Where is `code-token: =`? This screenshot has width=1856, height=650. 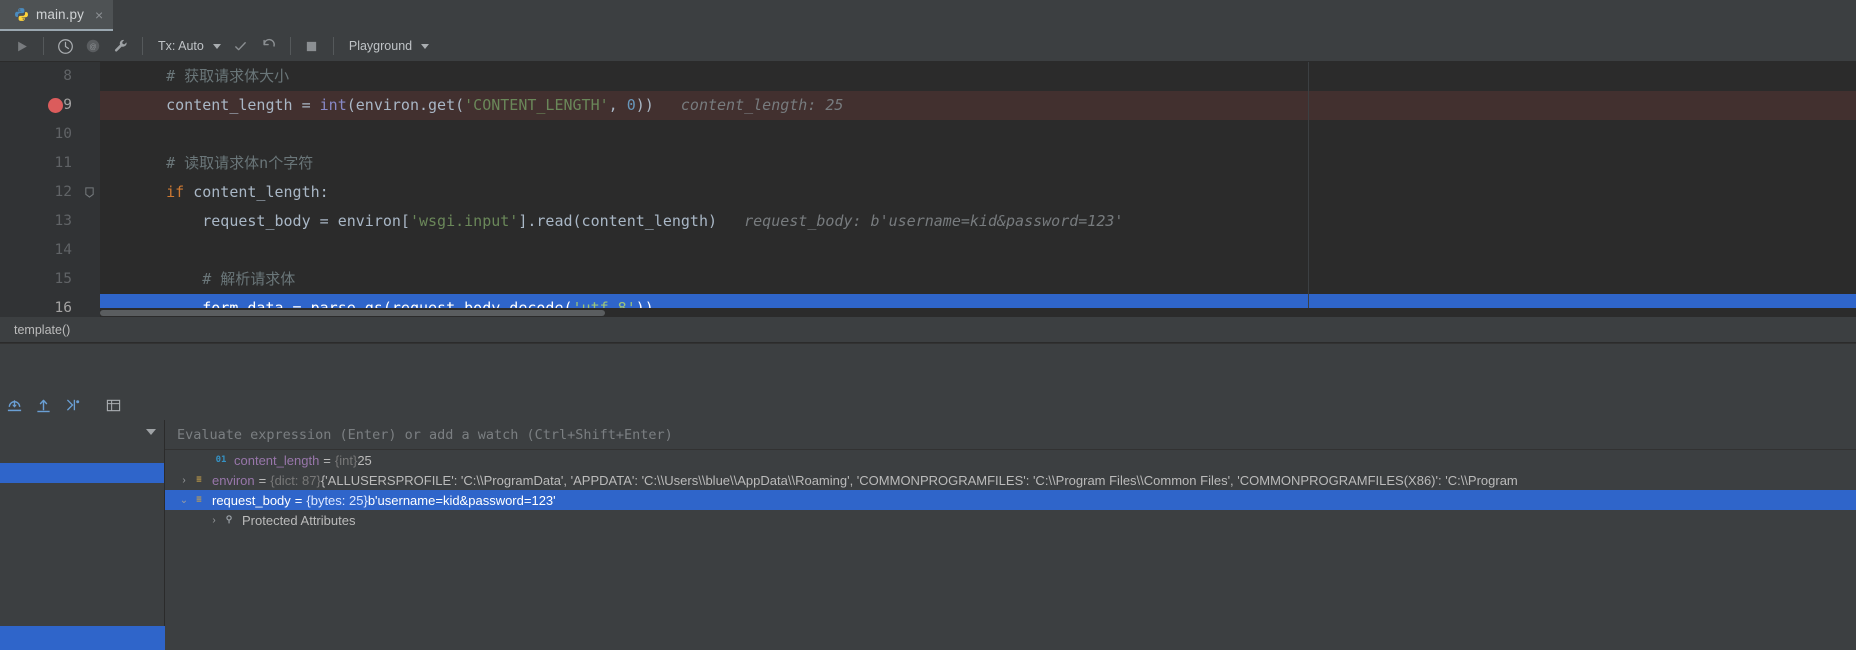
code-token: = is located at coordinates (310, 105).